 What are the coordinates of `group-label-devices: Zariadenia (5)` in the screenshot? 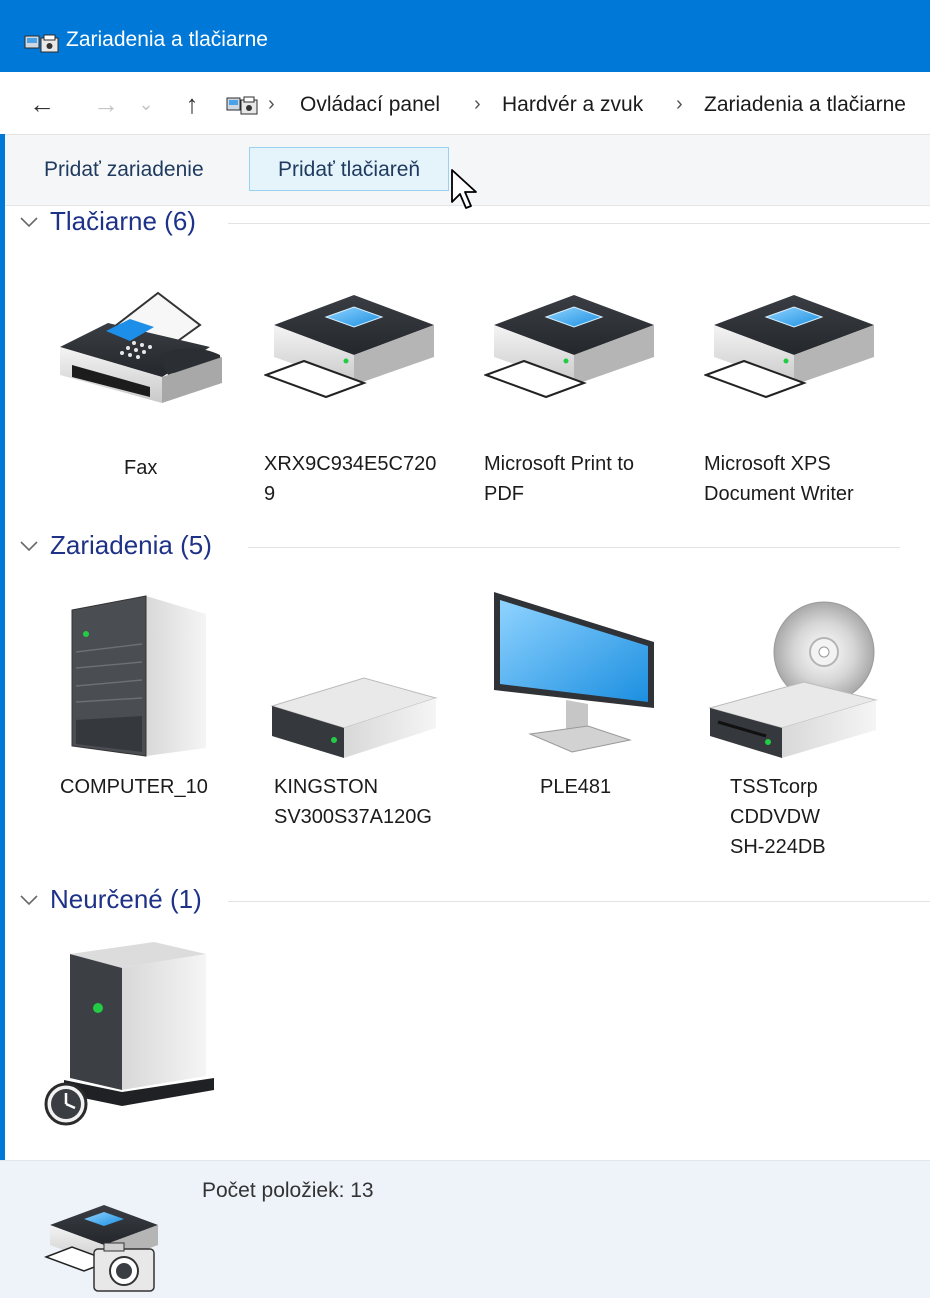 It's located at (131, 545).